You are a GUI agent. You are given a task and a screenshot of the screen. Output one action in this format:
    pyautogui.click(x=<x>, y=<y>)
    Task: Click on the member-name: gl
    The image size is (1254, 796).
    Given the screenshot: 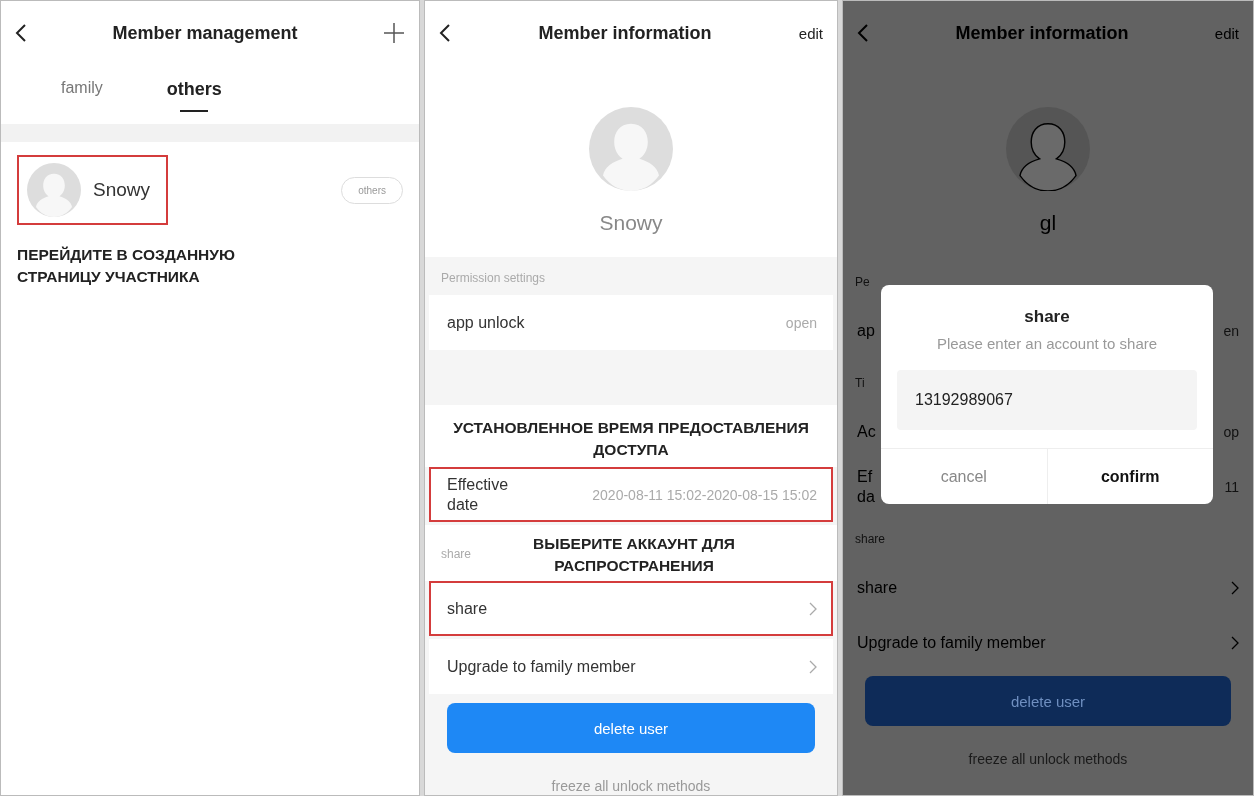 What is the action you would take?
    pyautogui.click(x=1048, y=223)
    